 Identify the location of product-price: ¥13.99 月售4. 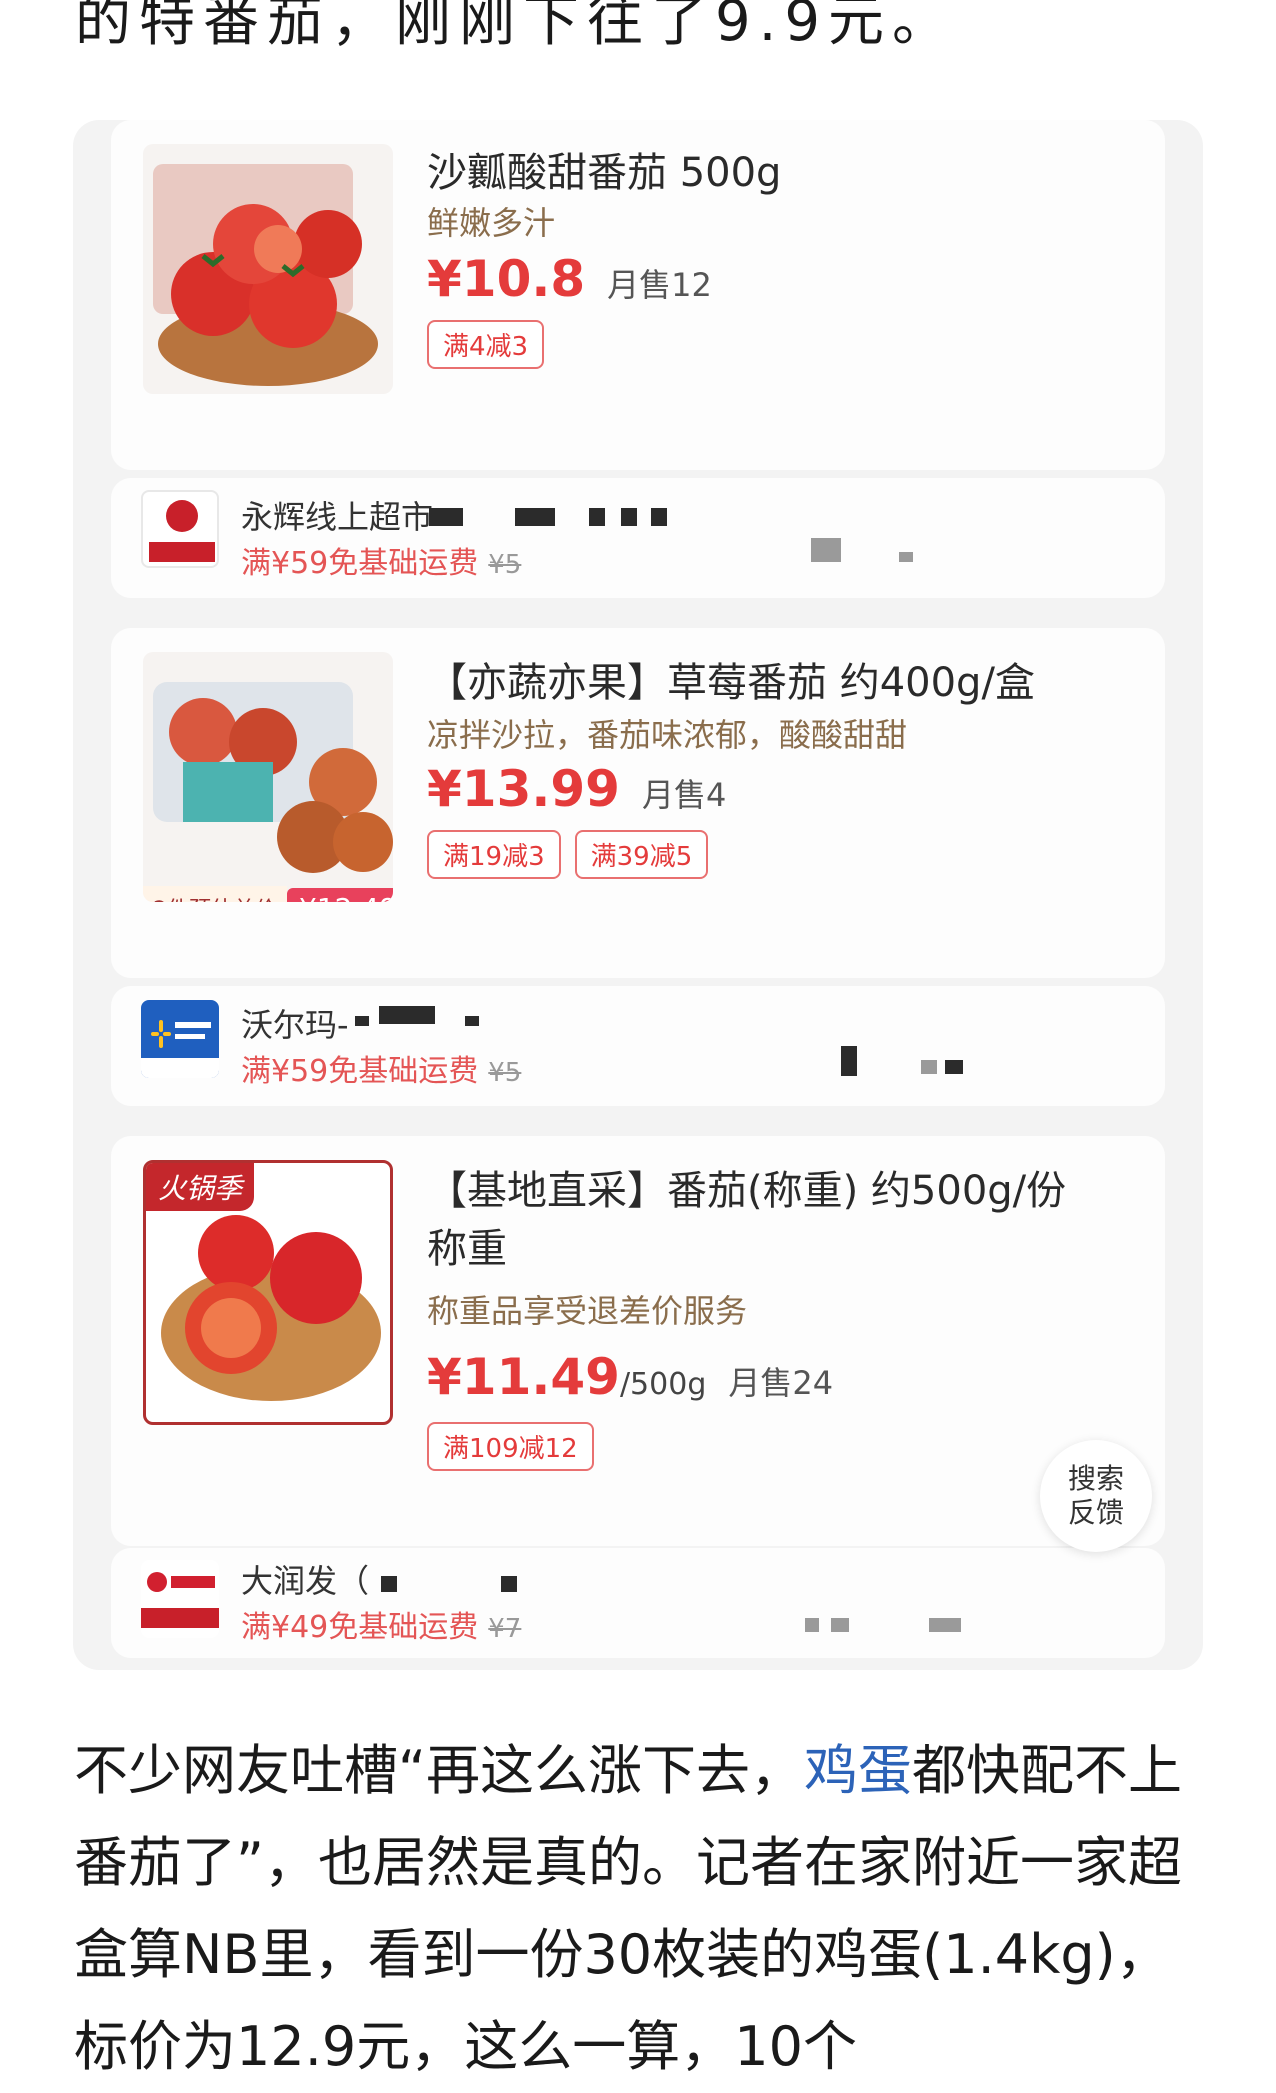
(576, 789).